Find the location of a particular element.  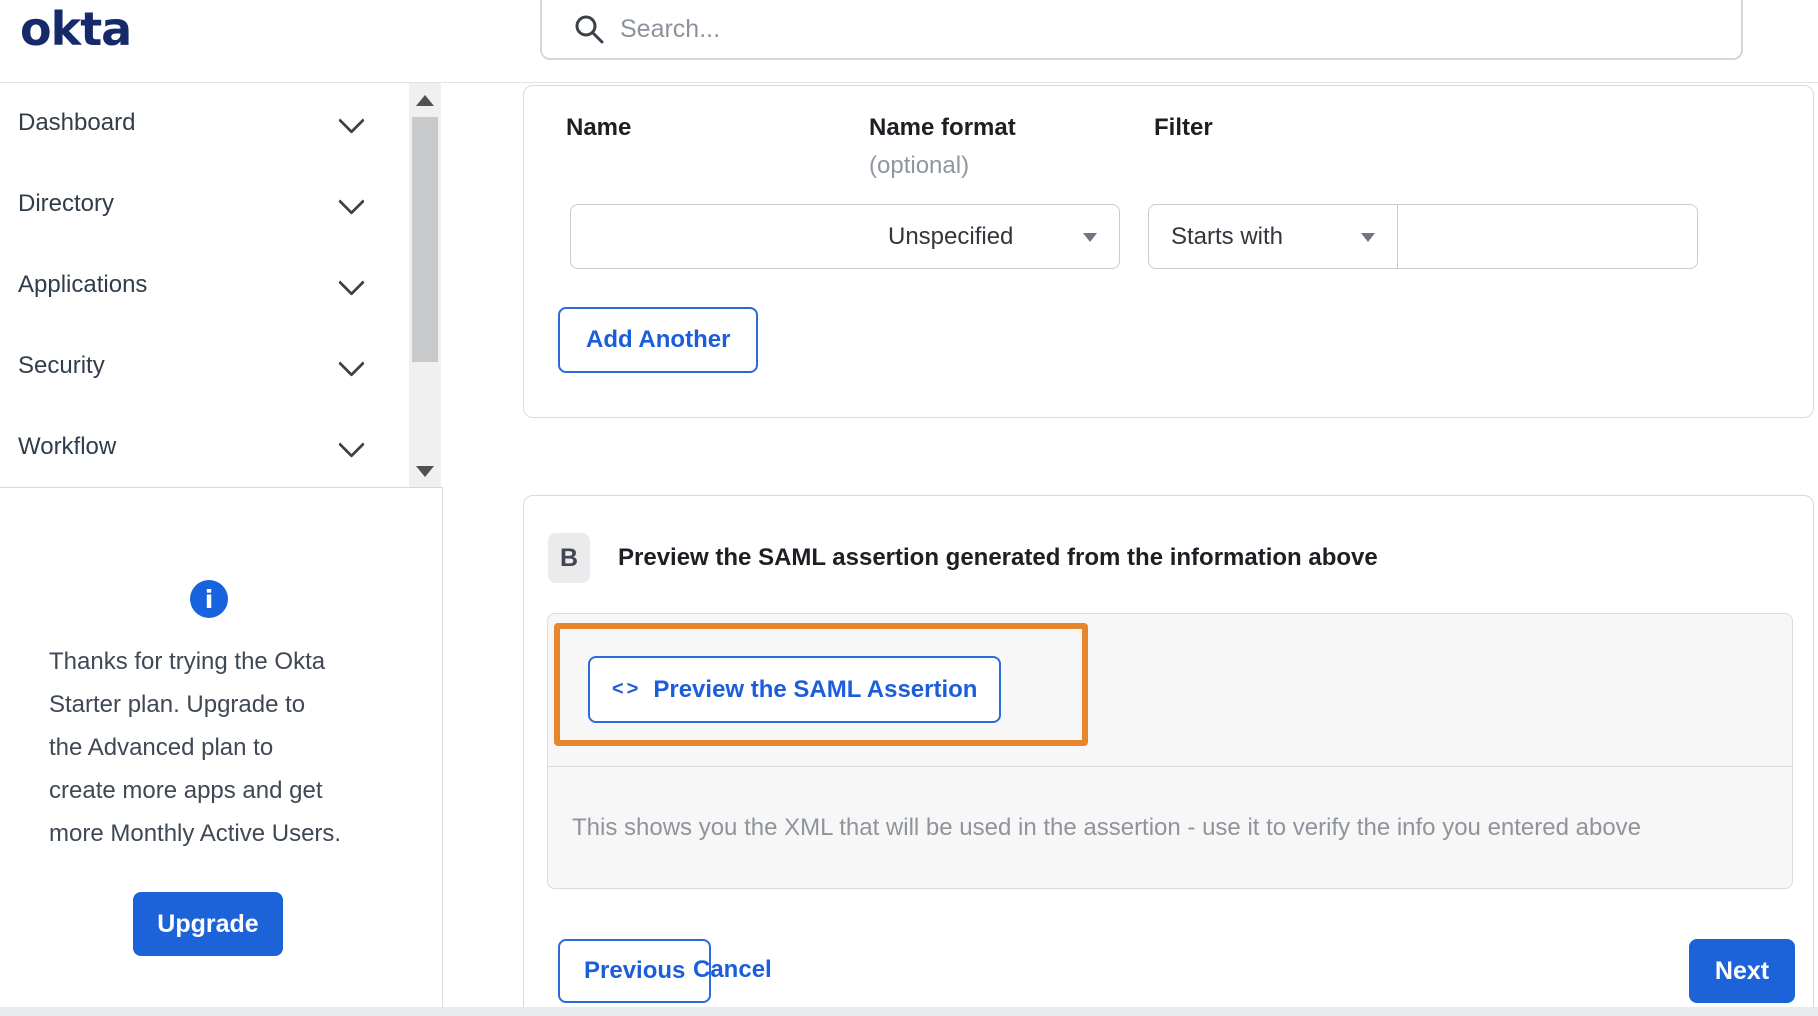

sidebar-item-workflow: Workflow is located at coordinates (221, 446).